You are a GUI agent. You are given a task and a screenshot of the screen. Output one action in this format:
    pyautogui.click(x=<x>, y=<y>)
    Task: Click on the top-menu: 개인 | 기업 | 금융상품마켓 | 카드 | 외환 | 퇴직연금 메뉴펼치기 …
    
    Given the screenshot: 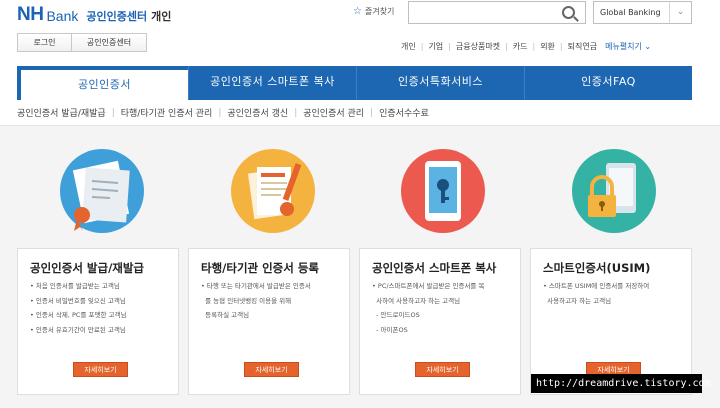 What is the action you would take?
    pyautogui.click(x=526, y=46)
    